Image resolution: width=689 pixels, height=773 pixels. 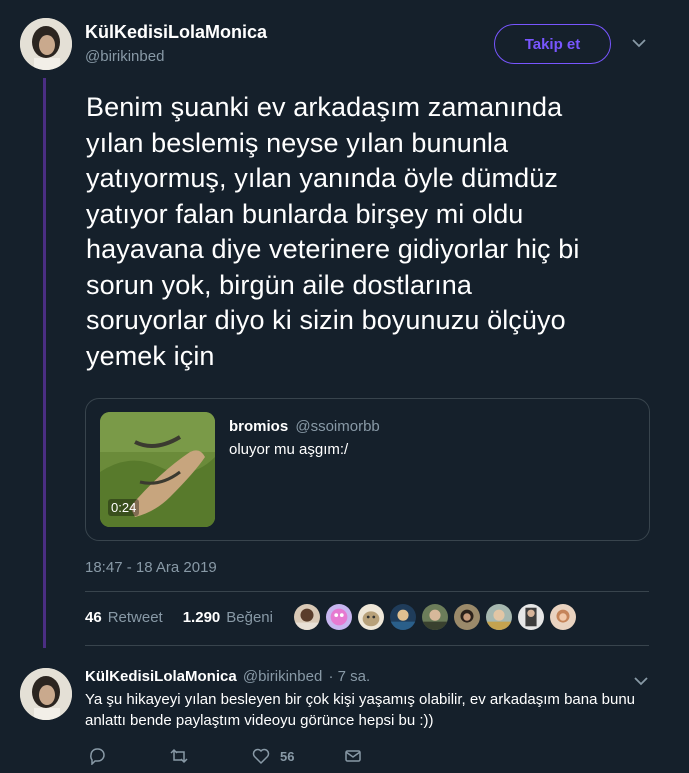 What do you see at coordinates (322, 178) in the screenshot?
I see `tweet-text-line: yatıyormuş, yılan yanında öyle dümdüz` at bounding box center [322, 178].